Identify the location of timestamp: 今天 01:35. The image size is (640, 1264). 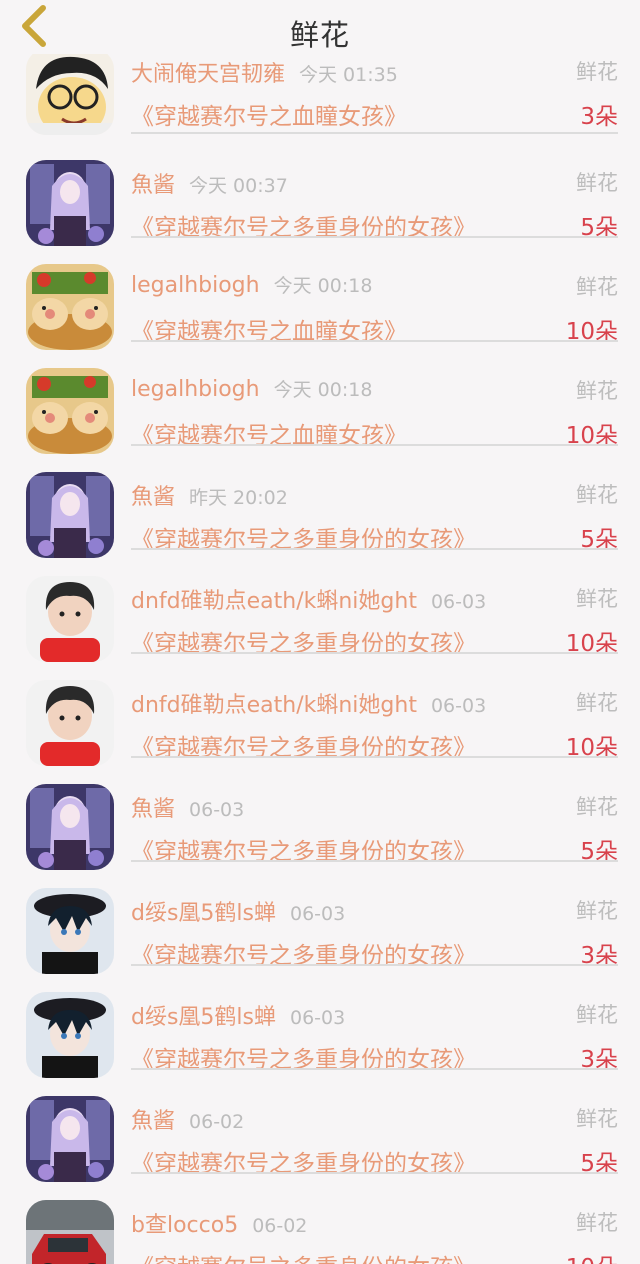
(348, 75).